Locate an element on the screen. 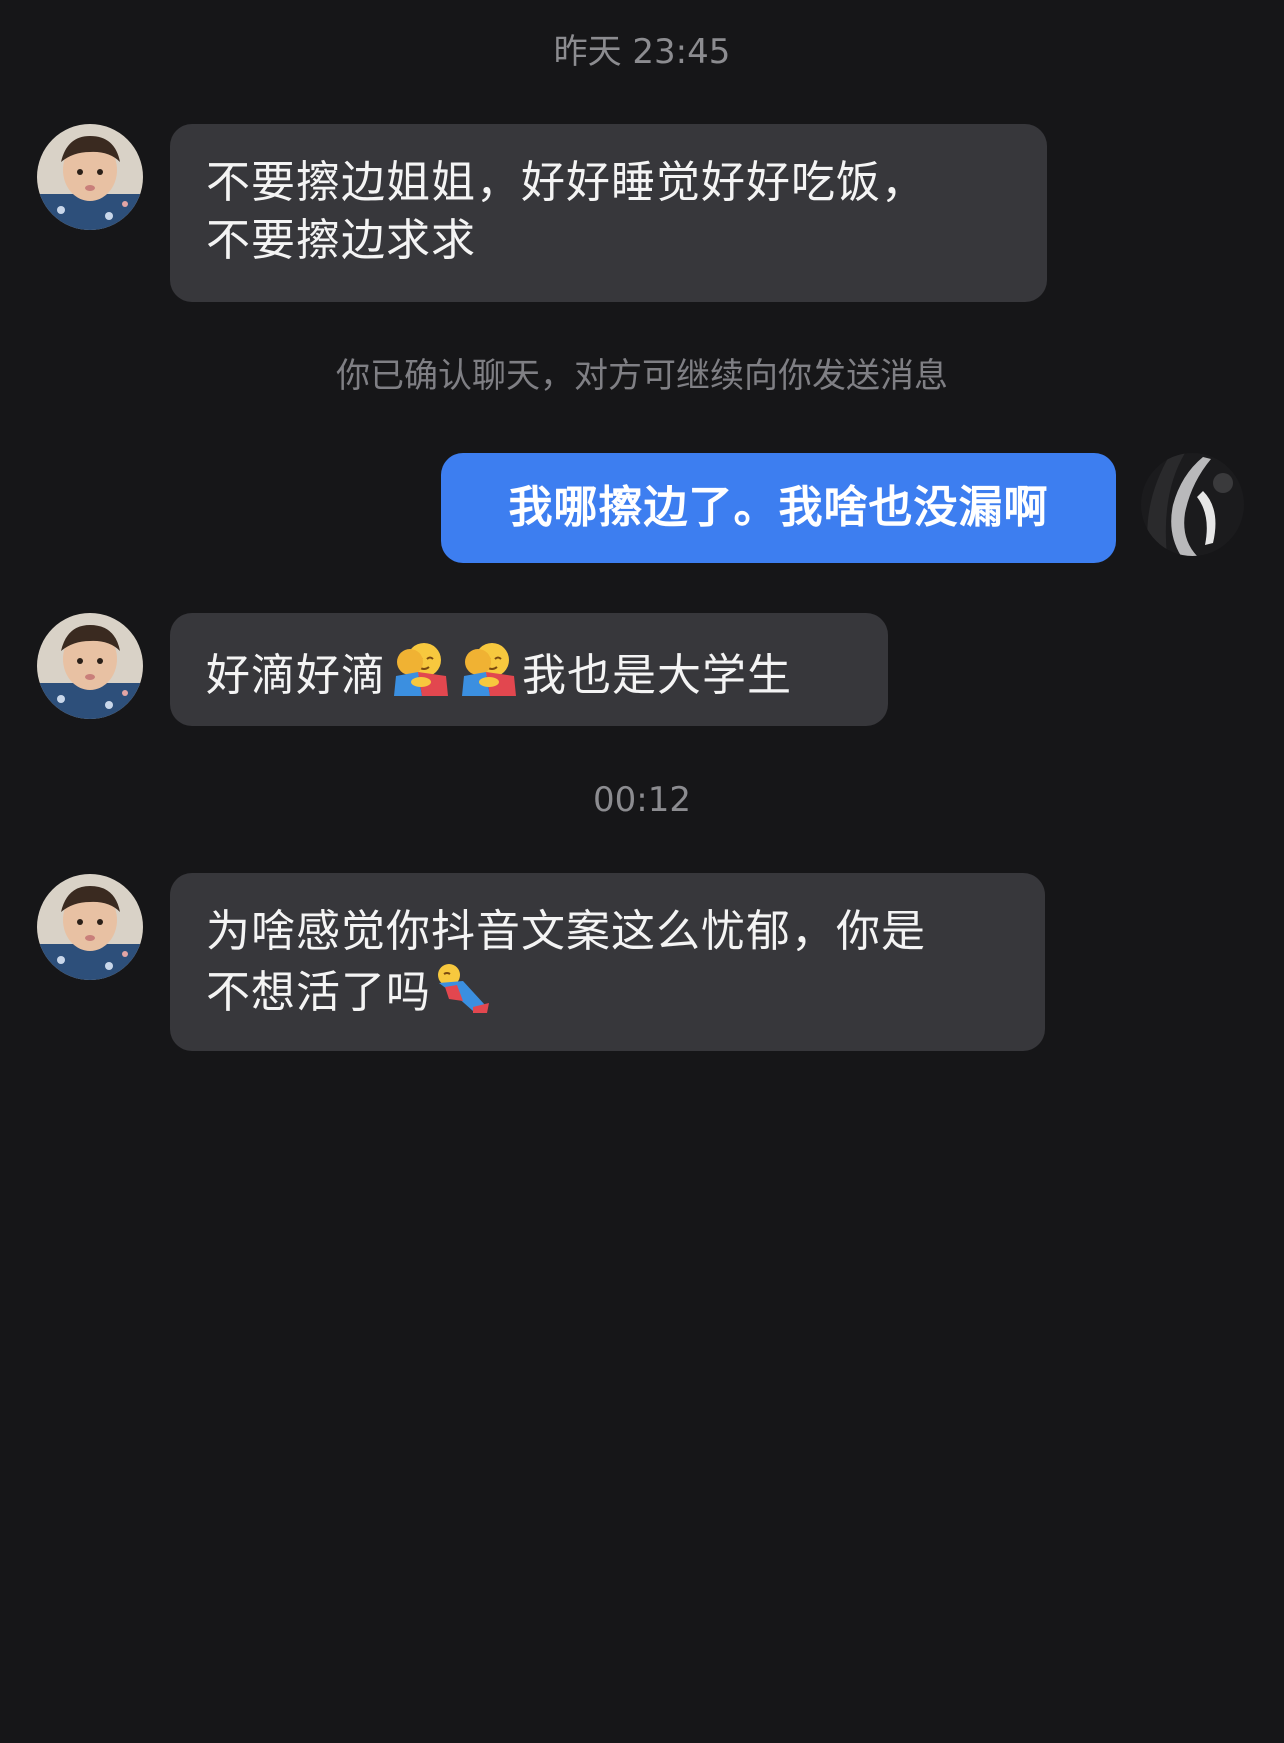 This screenshot has height=1743, width=1284. my-avatar-image is located at coordinates (1192, 504).